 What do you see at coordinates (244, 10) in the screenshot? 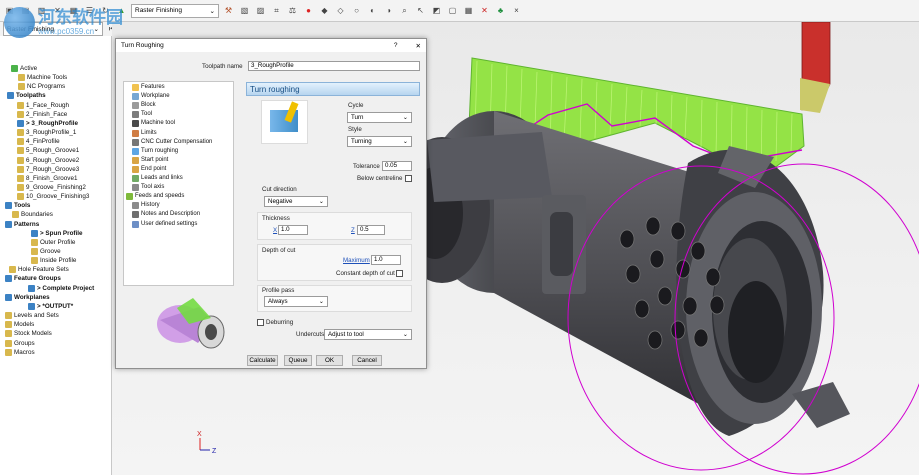
I see `measure-icon: ▧` at bounding box center [244, 10].